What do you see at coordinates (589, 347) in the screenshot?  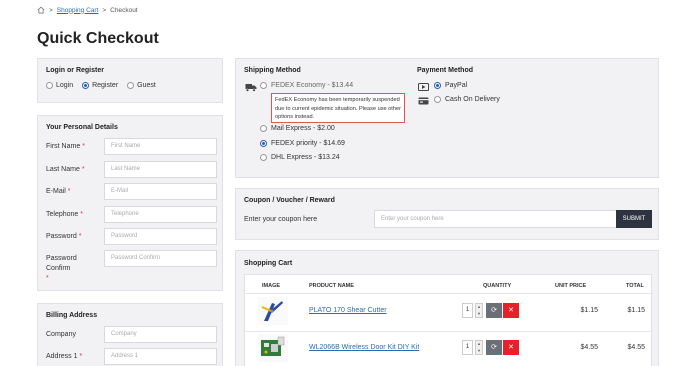 I see `unit-price: $4.55` at bounding box center [589, 347].